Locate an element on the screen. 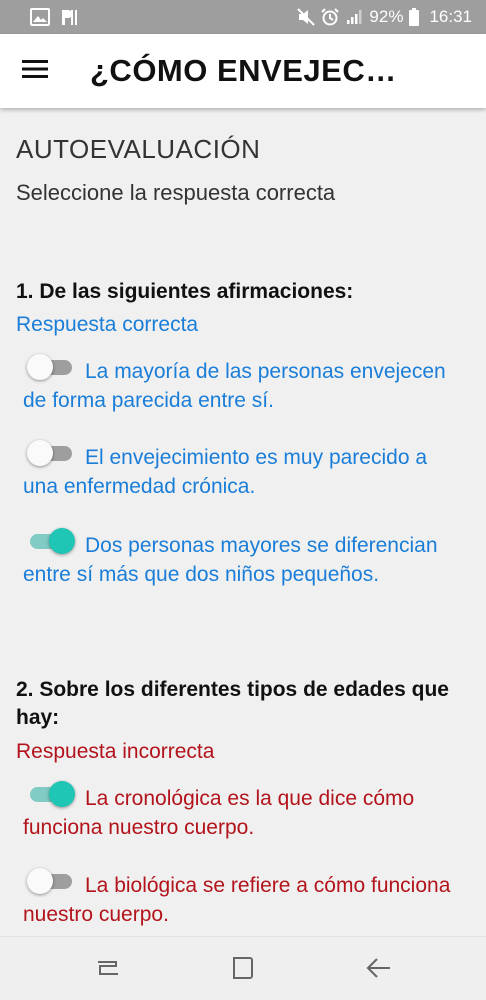 The width and height of the screenshot is (486, 1000). home-button is located at coordinates (243, 970).